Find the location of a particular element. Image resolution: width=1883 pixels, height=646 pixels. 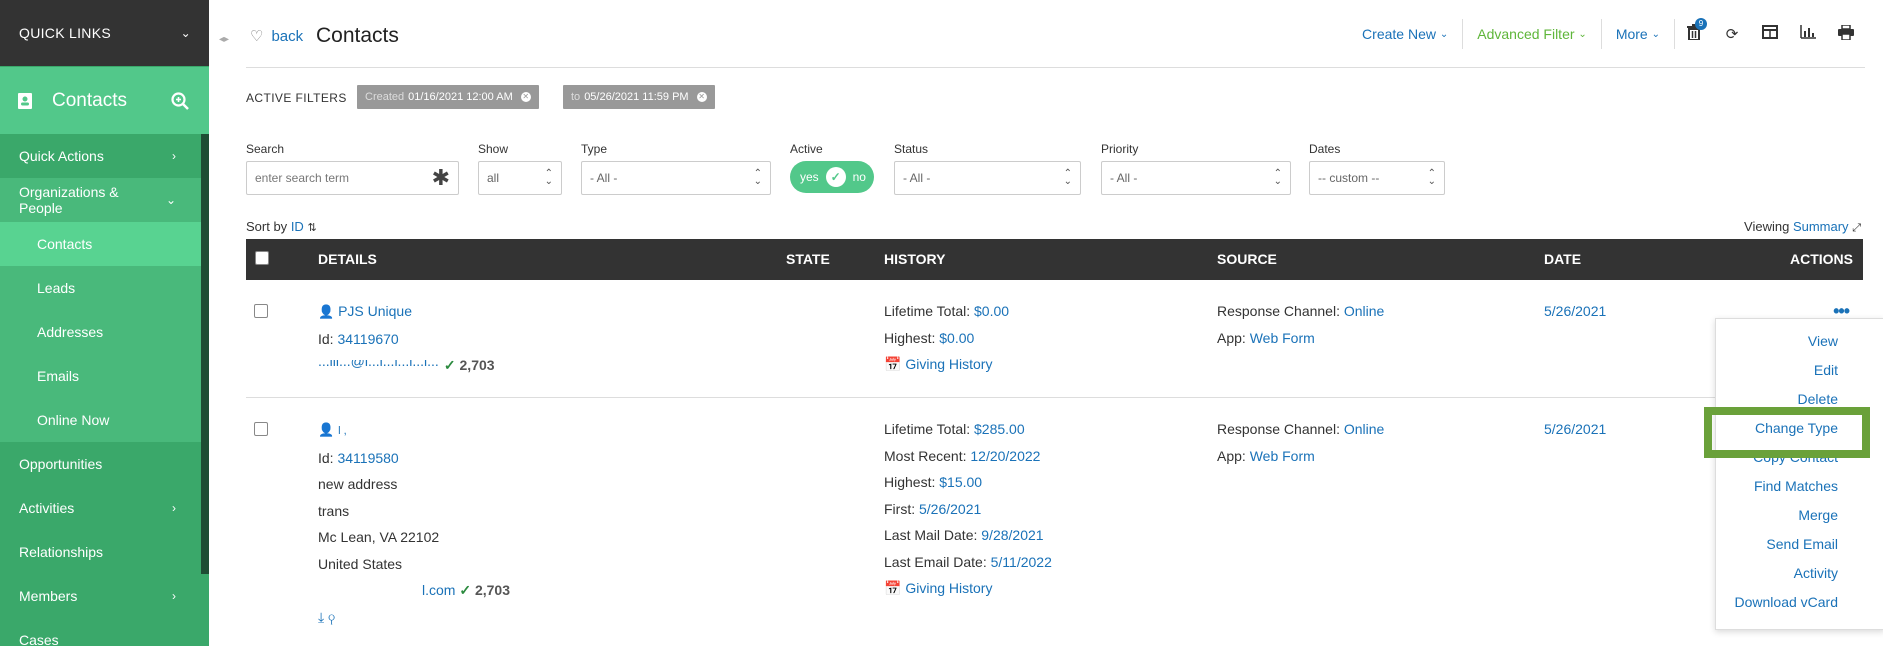

heart-icon: ♡ is located at coordinates (256, 36).